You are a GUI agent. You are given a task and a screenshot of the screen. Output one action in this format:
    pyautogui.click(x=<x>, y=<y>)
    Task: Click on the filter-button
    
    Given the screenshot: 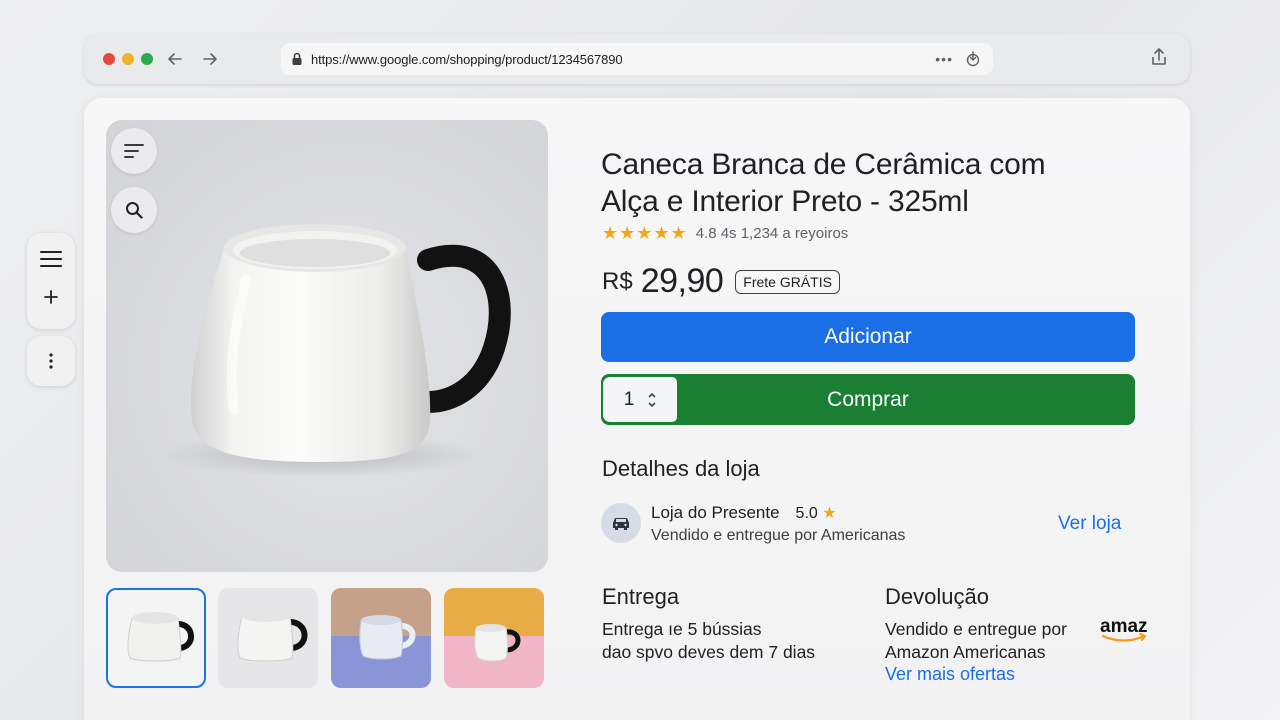 What is the action you would take?
    pyautogui.click(x=134, y=151)
    